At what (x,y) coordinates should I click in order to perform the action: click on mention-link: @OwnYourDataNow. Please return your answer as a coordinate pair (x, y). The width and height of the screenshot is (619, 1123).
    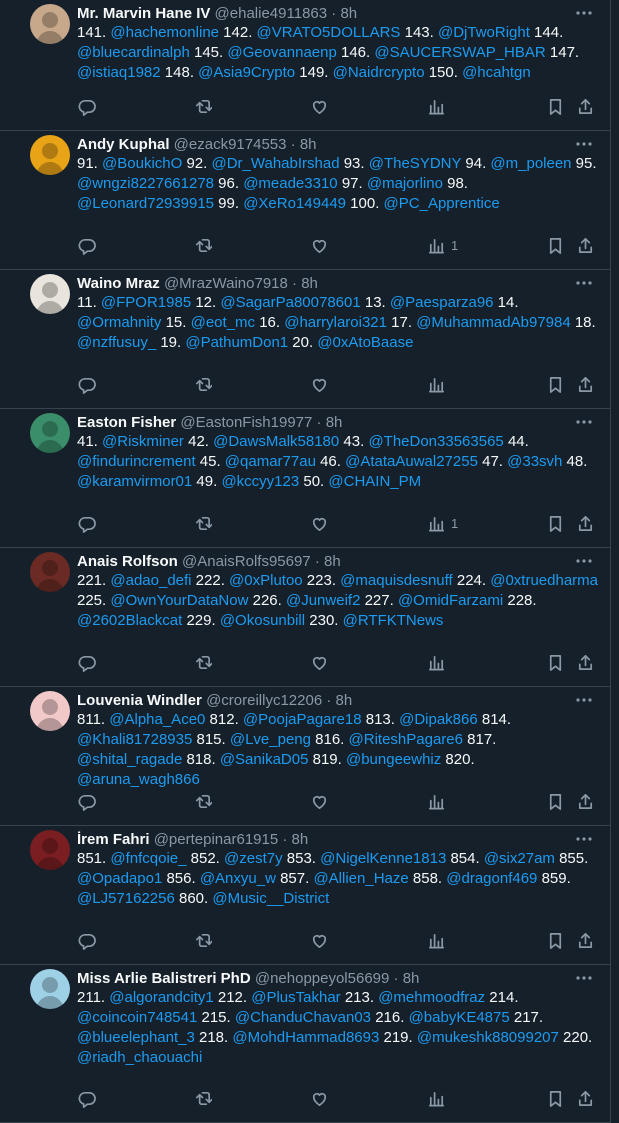
    Looking at the image, I should click on (179, 600).